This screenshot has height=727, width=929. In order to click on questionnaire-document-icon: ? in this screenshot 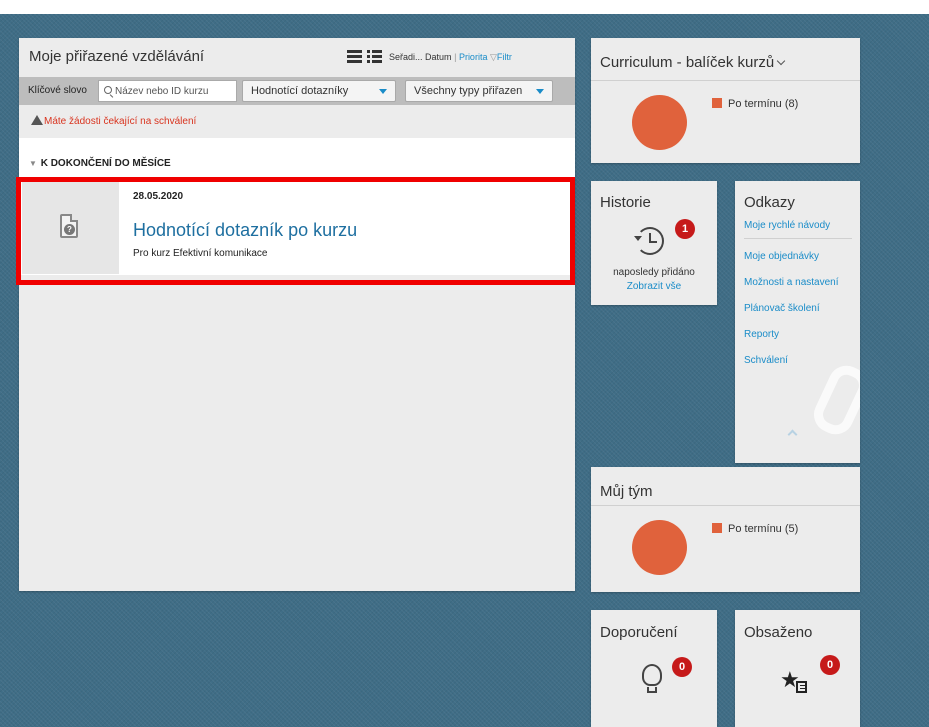, I will do `click(69, 226)`.